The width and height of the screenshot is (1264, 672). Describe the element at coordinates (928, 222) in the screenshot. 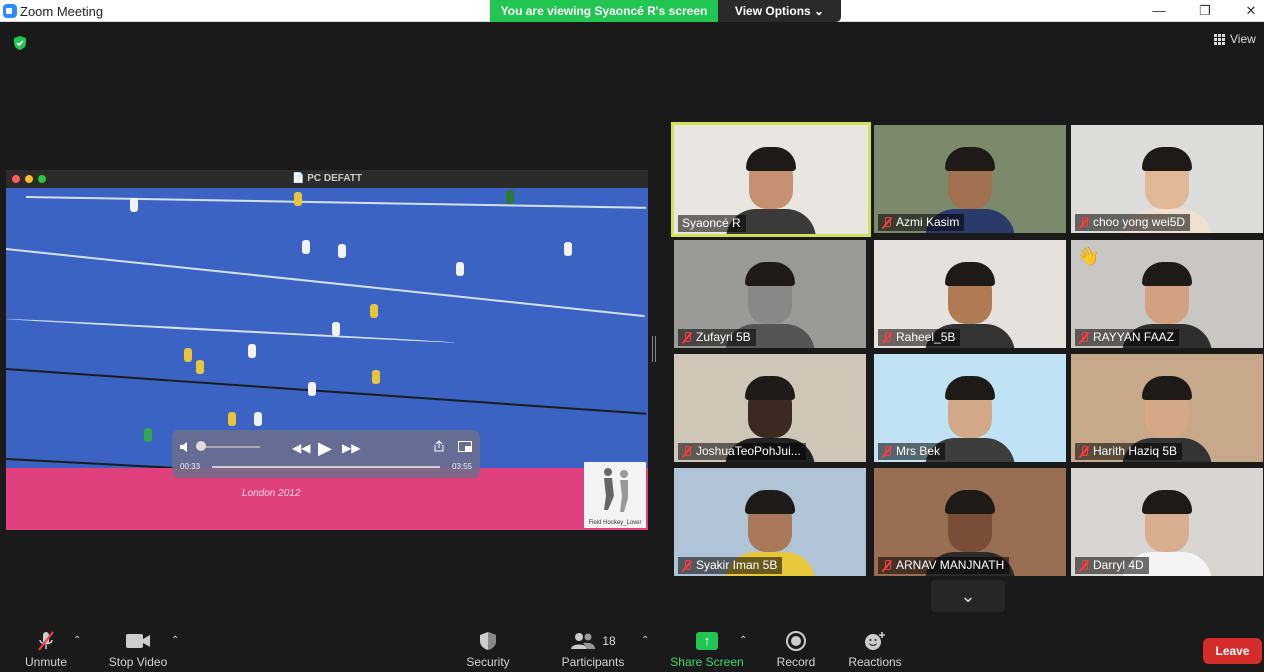

I see `participant-name: Azmi Kasim` at that location.